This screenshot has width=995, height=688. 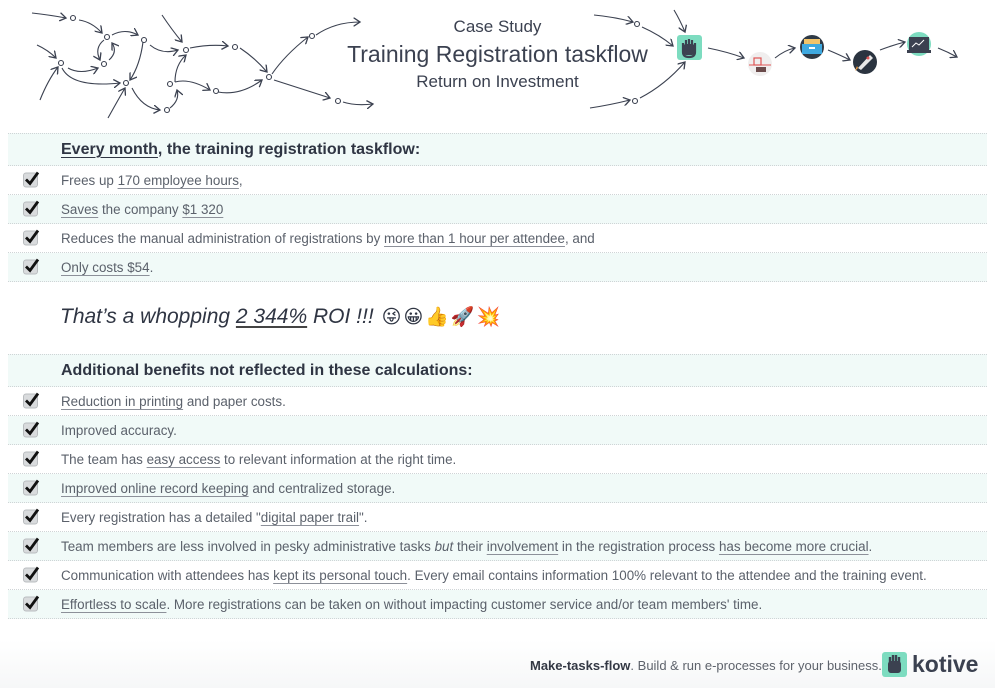 I want to click on kotive-brand-link: kotive, so click(x=930, y=664).